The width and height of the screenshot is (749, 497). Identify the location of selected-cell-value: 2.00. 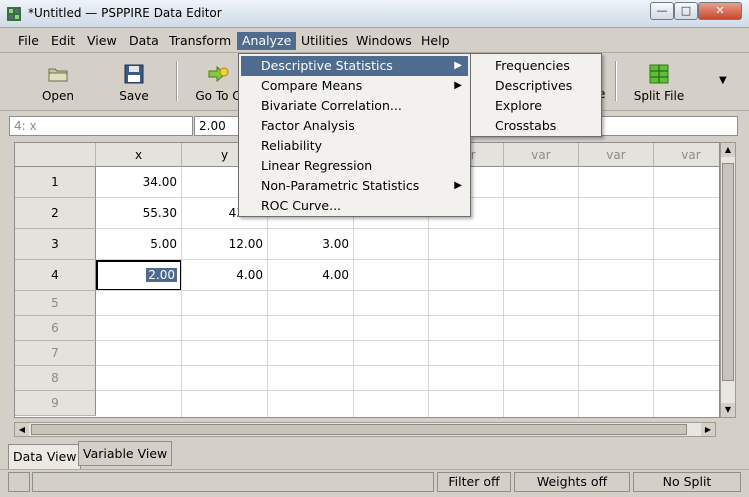
(161, 275).